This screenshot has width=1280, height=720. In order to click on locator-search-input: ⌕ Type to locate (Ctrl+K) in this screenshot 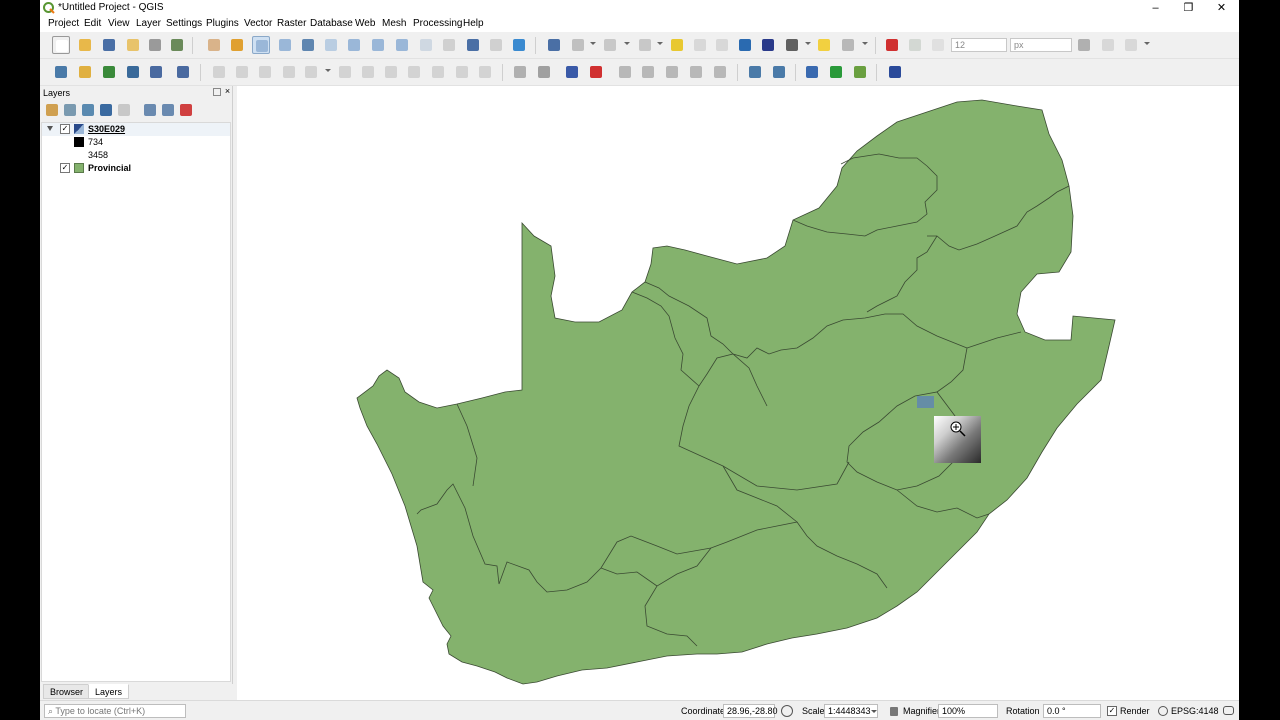, I will do `click(115, 711)`.